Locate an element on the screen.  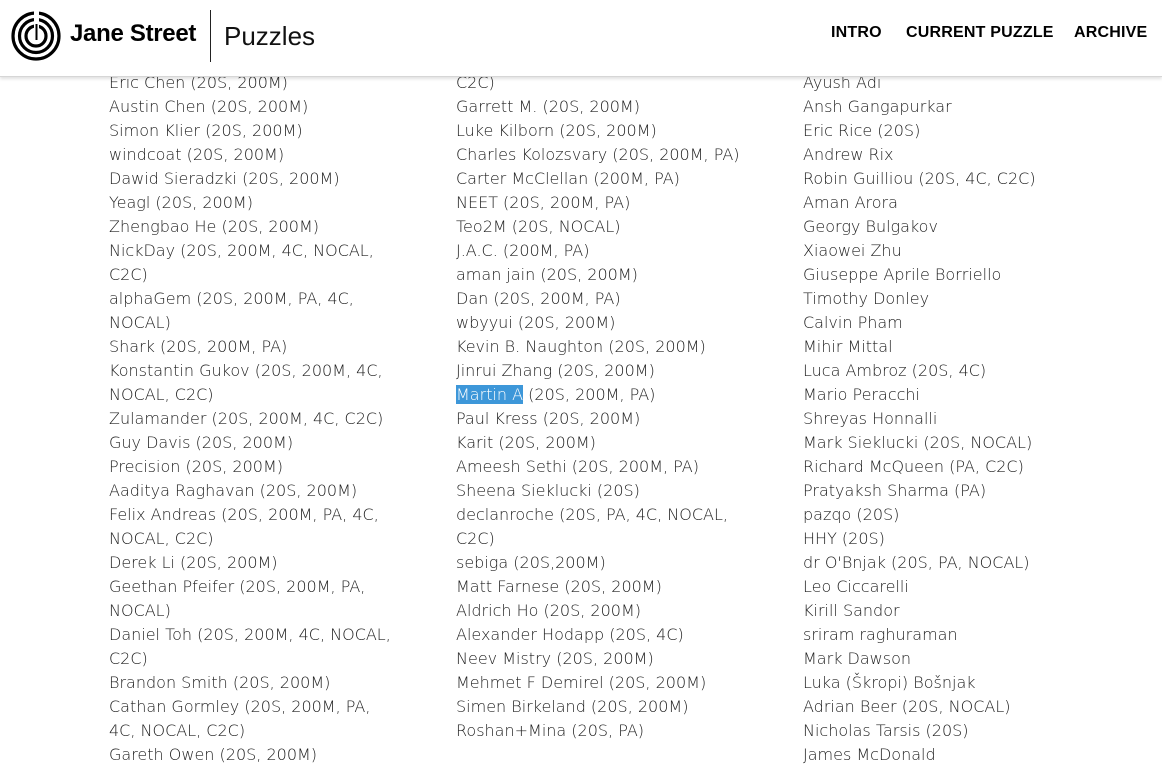
solver-entry: Richard McQueen (PA, C2C) is located at coordinates (913, 466).